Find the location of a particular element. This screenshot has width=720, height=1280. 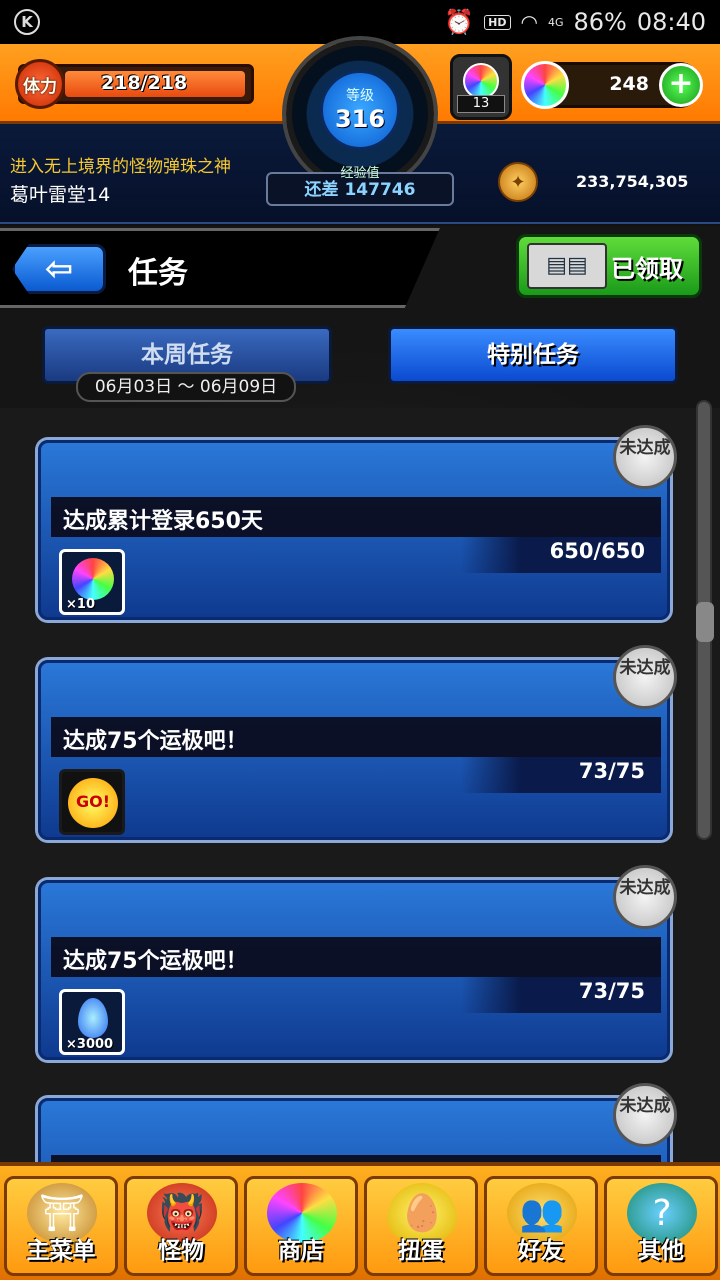

coin-icon: ✦ is located at coordinates (518, 182).